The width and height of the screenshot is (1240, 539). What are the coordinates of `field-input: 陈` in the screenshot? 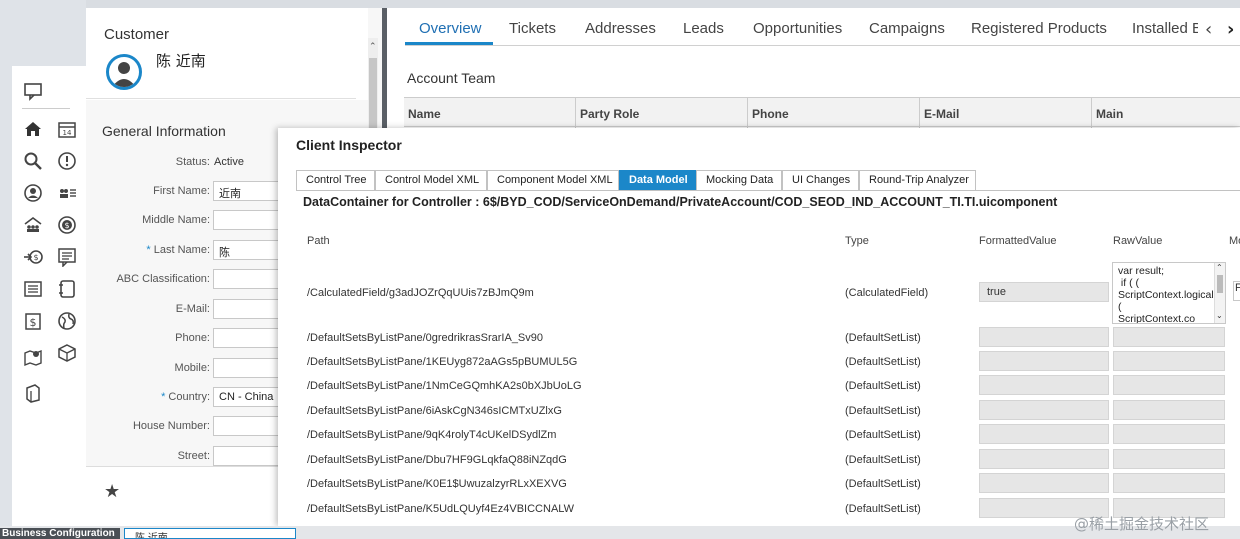 It's located at (248, 250).